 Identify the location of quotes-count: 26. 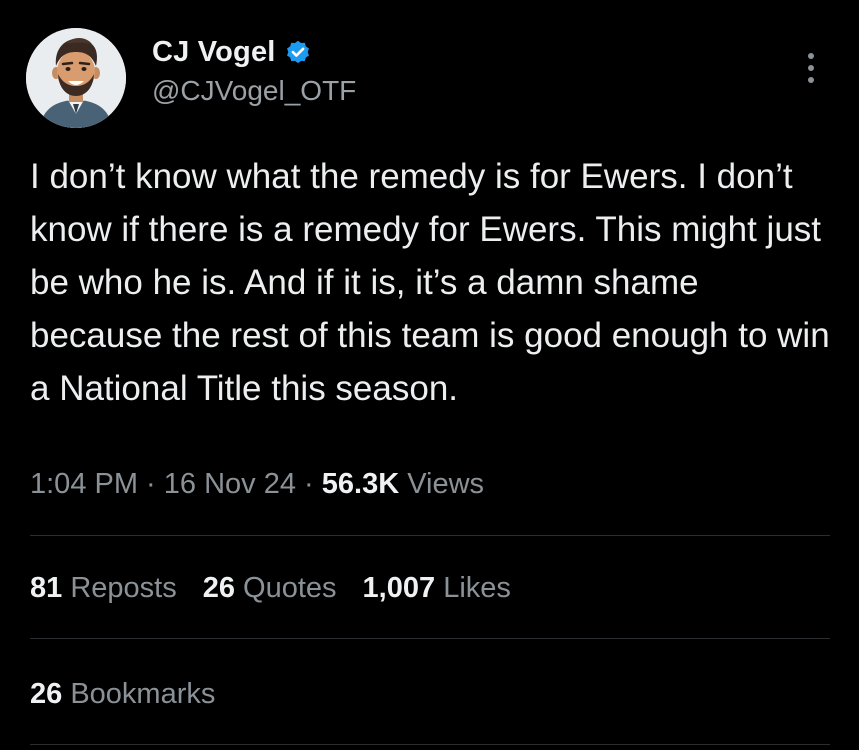
(218, 588).